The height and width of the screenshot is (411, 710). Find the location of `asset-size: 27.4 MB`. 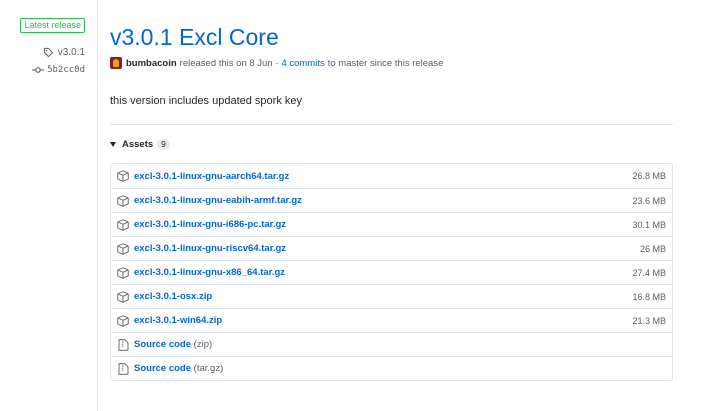

asset-size: 27.4 MB is located at coordinates (649, 272).